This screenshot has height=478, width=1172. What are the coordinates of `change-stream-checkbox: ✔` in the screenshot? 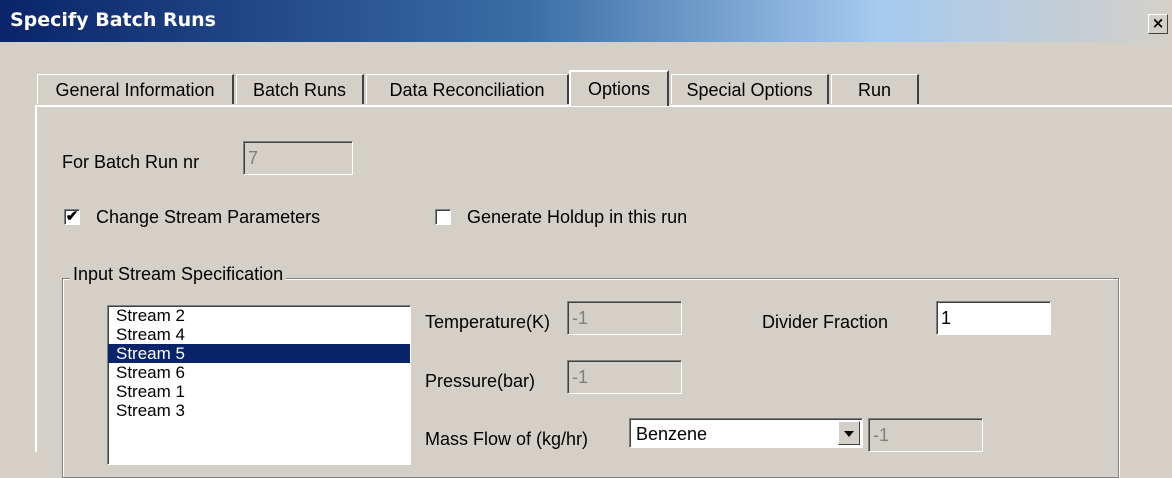 It's located at (72, 217).